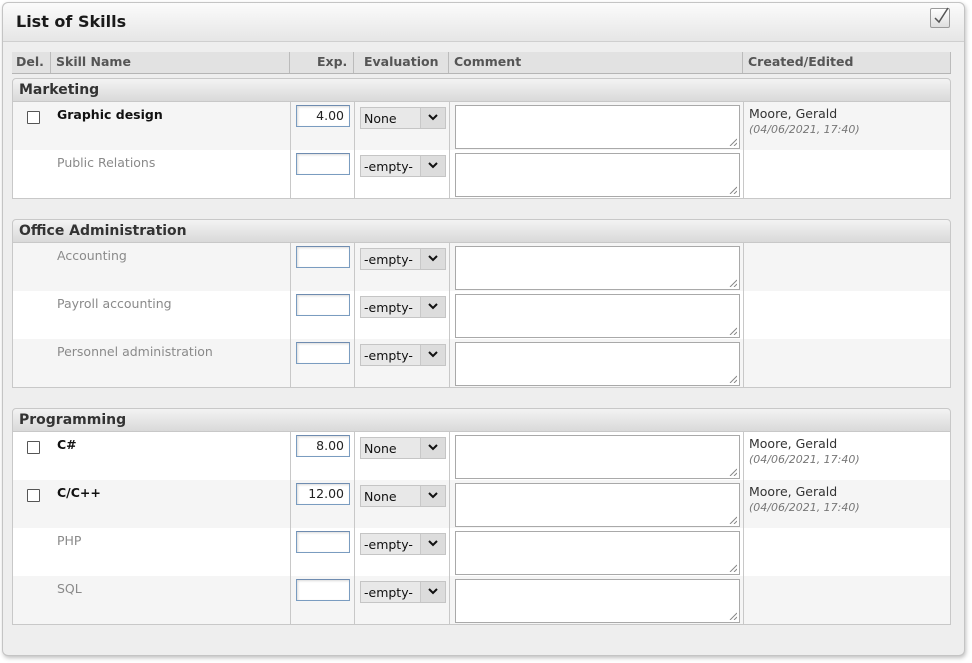  Describe the element at coordinates (323, 446) in the screenshot. I see `exp-input: 8.00` at that location.